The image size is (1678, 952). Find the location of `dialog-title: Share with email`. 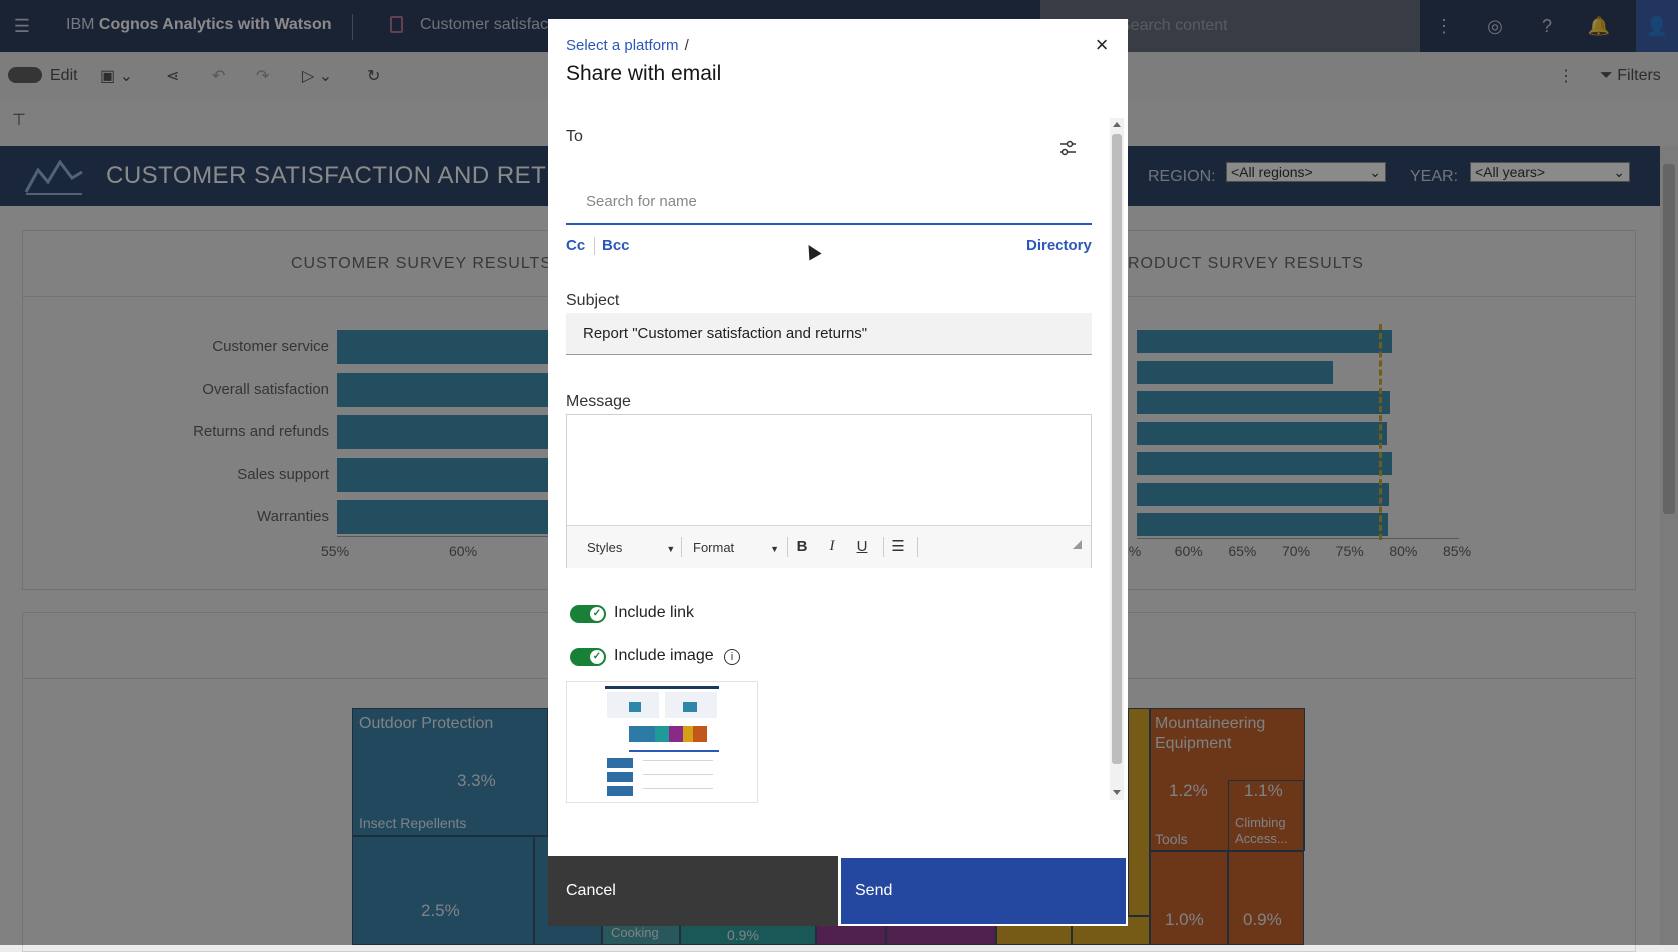

dialog-title: Share with email is located at coordinates (644, 73).